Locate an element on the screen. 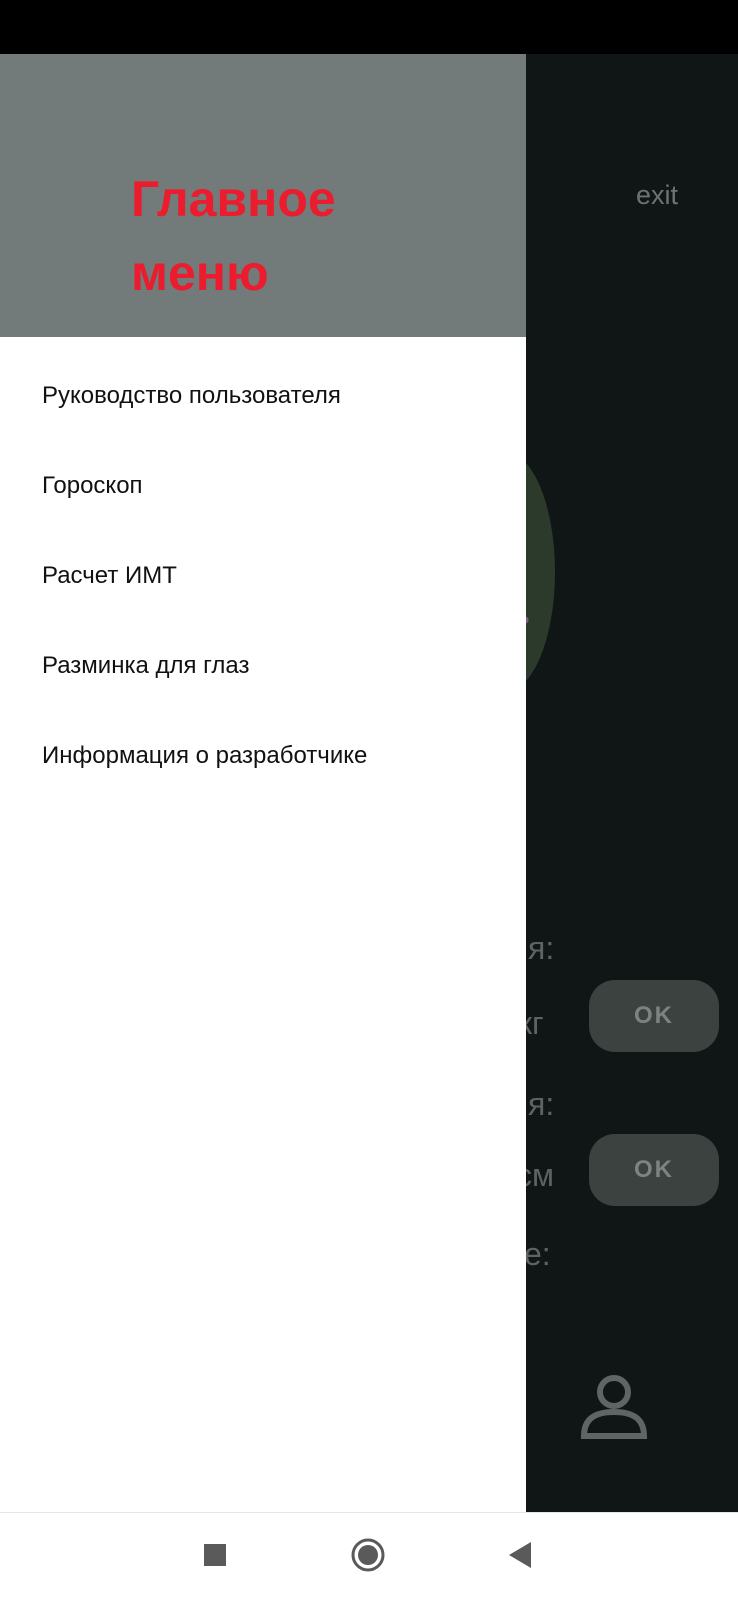  home-button is located at coordinates (368, 1555).